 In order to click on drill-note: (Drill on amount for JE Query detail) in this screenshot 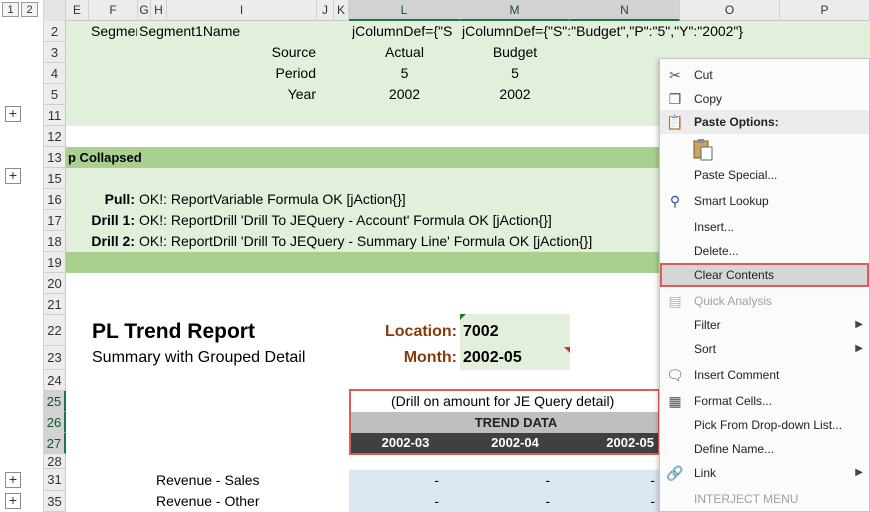, I will do `click(502, 401)`.